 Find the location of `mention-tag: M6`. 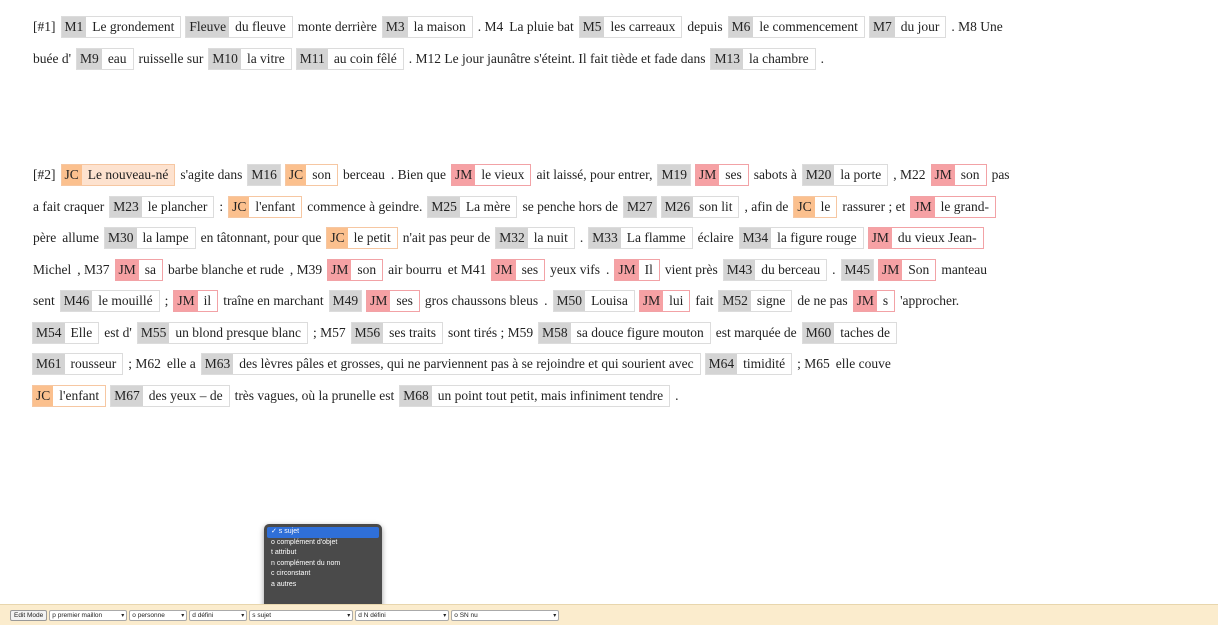

mention-tag: M6 is located at coordinates (741, 27).